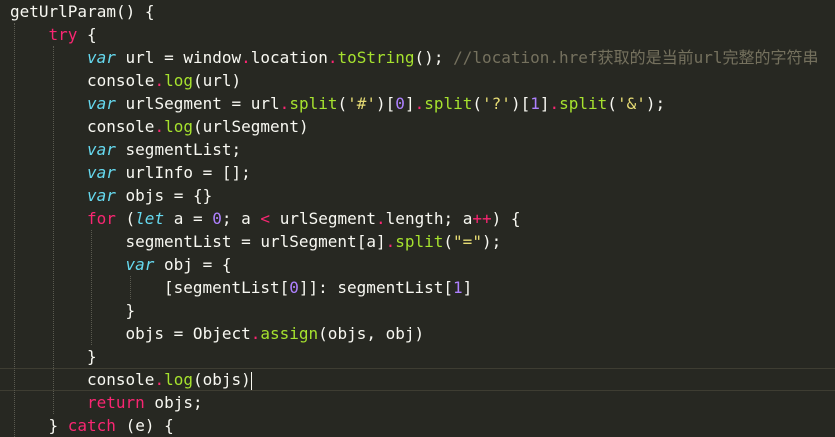 The image size is (835, 437). I want to click on code-token: length; a, so click(429, 218).